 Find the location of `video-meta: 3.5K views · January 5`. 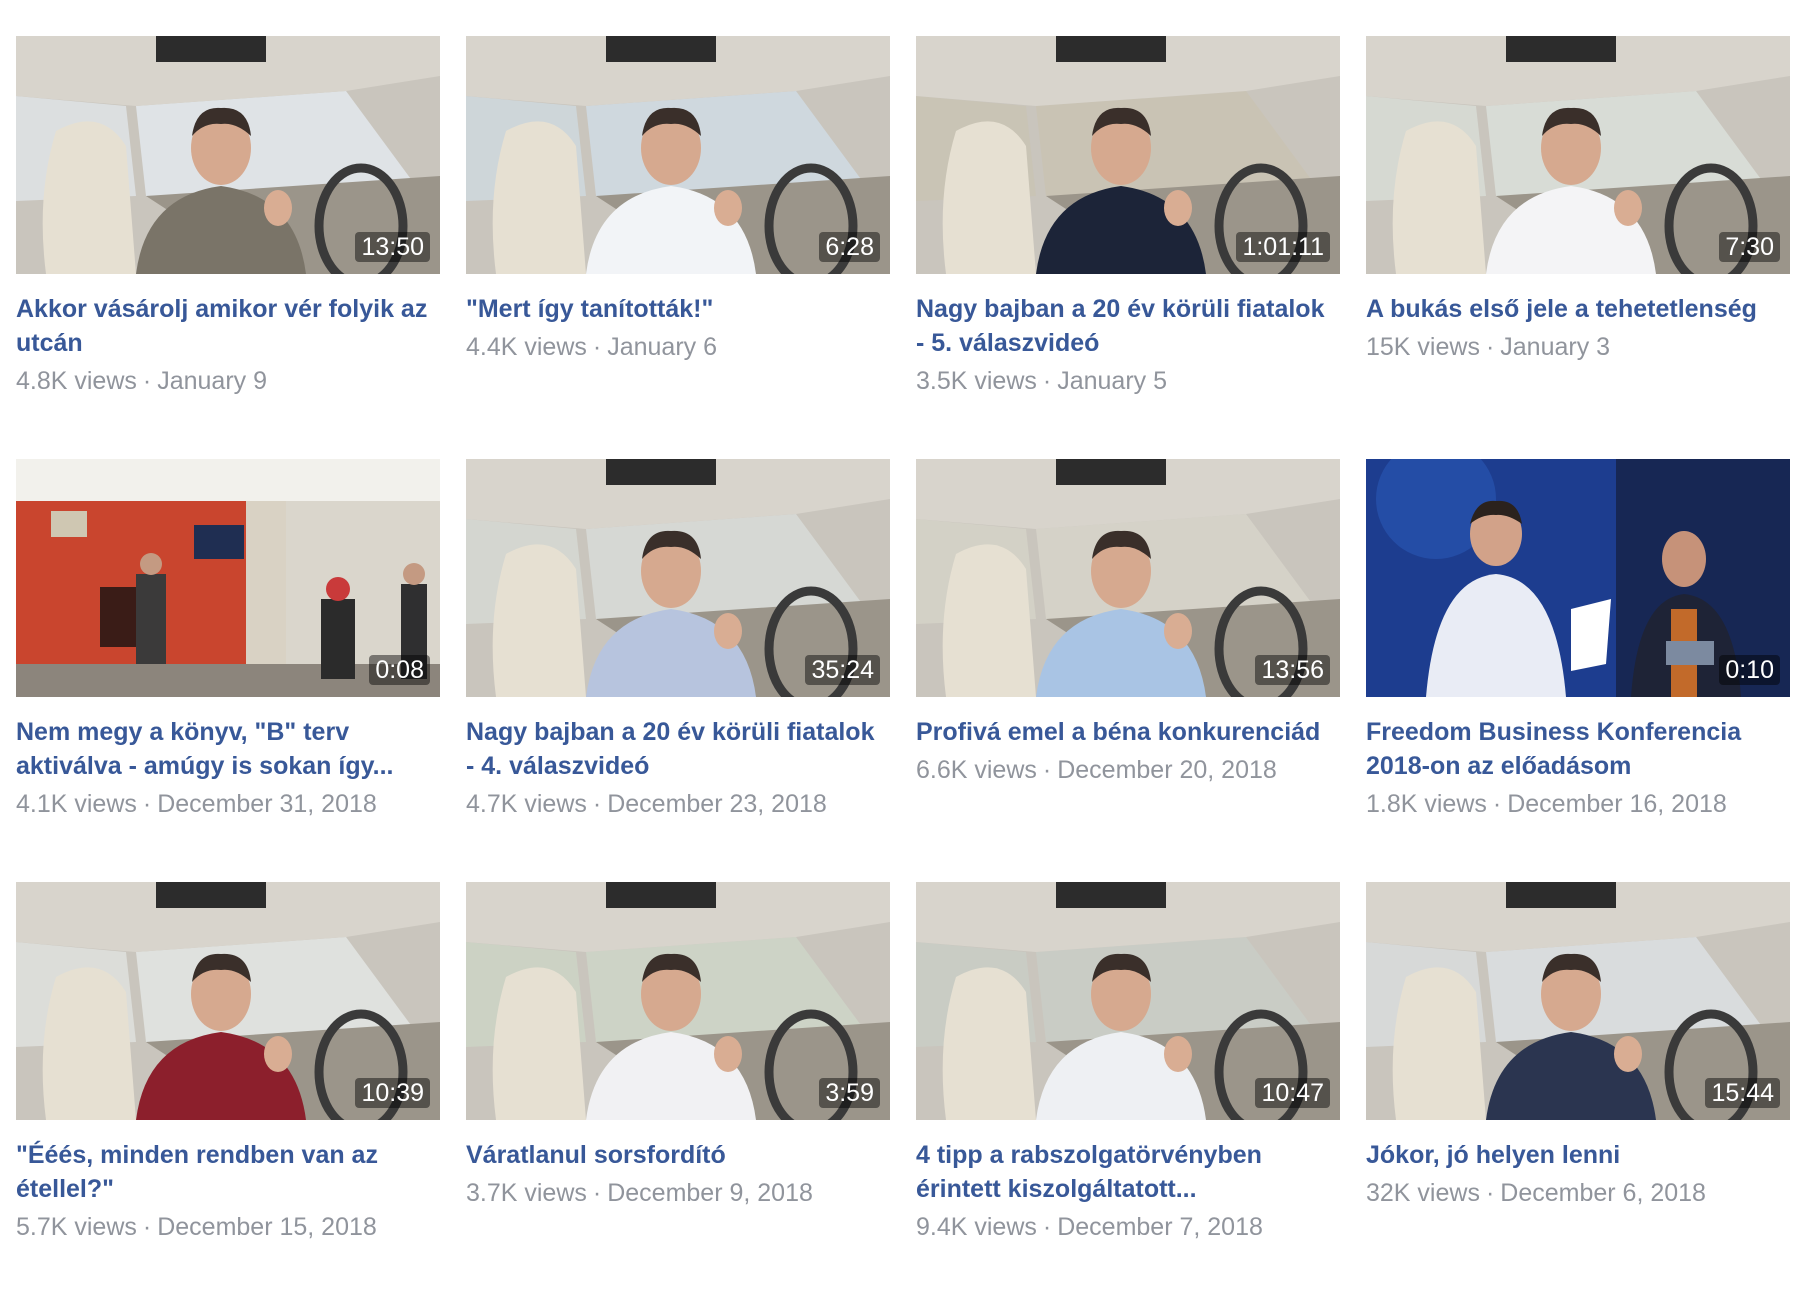

video-meta: 3.5K views · January 5 is located at coordinates (1128, 381).